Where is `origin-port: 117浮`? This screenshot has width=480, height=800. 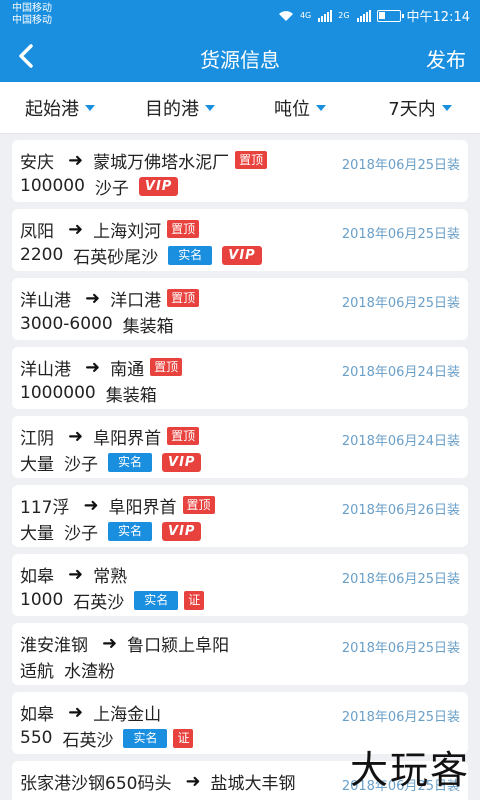 origin-port: 117浮 is located at coordinates (45, 507).